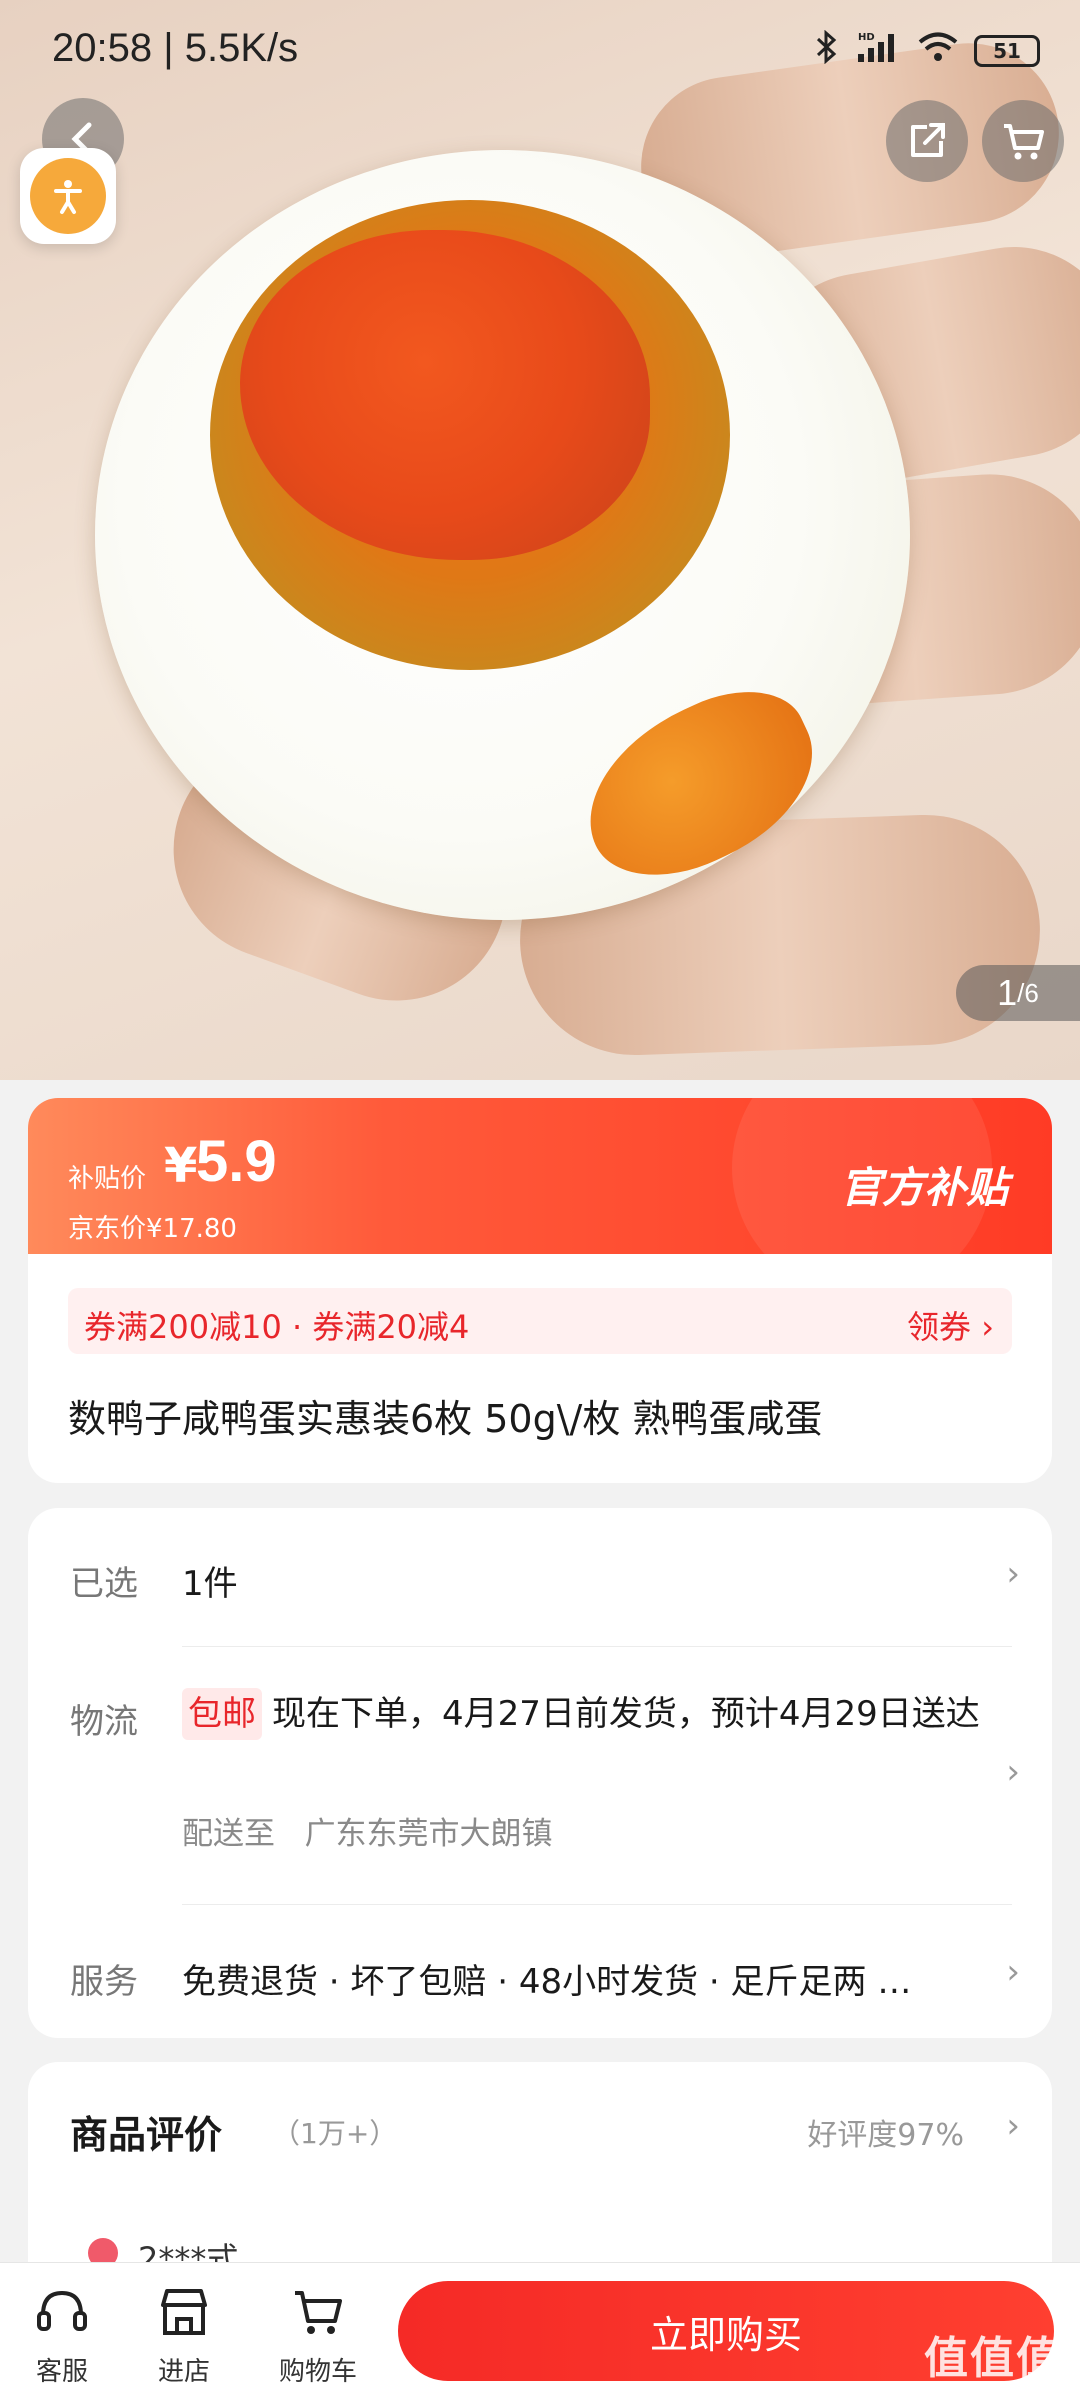  Describe the element at coordinates (107, 1179) in the screenshot. I see `subsidy-price-label: 补贴价` at that location.